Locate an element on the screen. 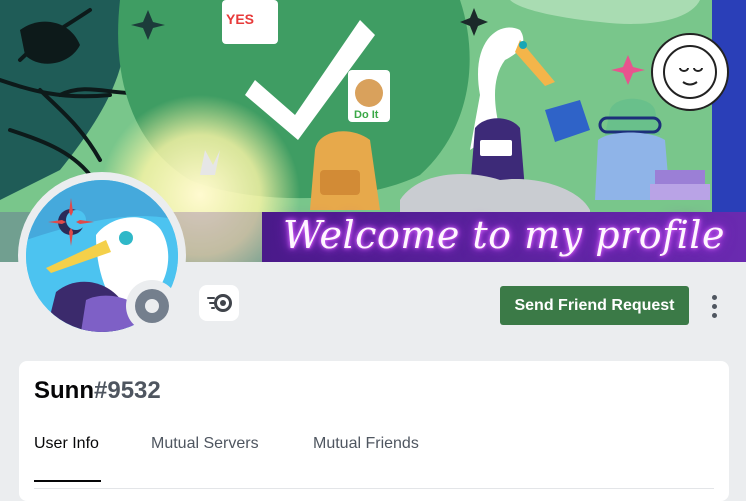  status-dot is located at coordinates (152, 306).